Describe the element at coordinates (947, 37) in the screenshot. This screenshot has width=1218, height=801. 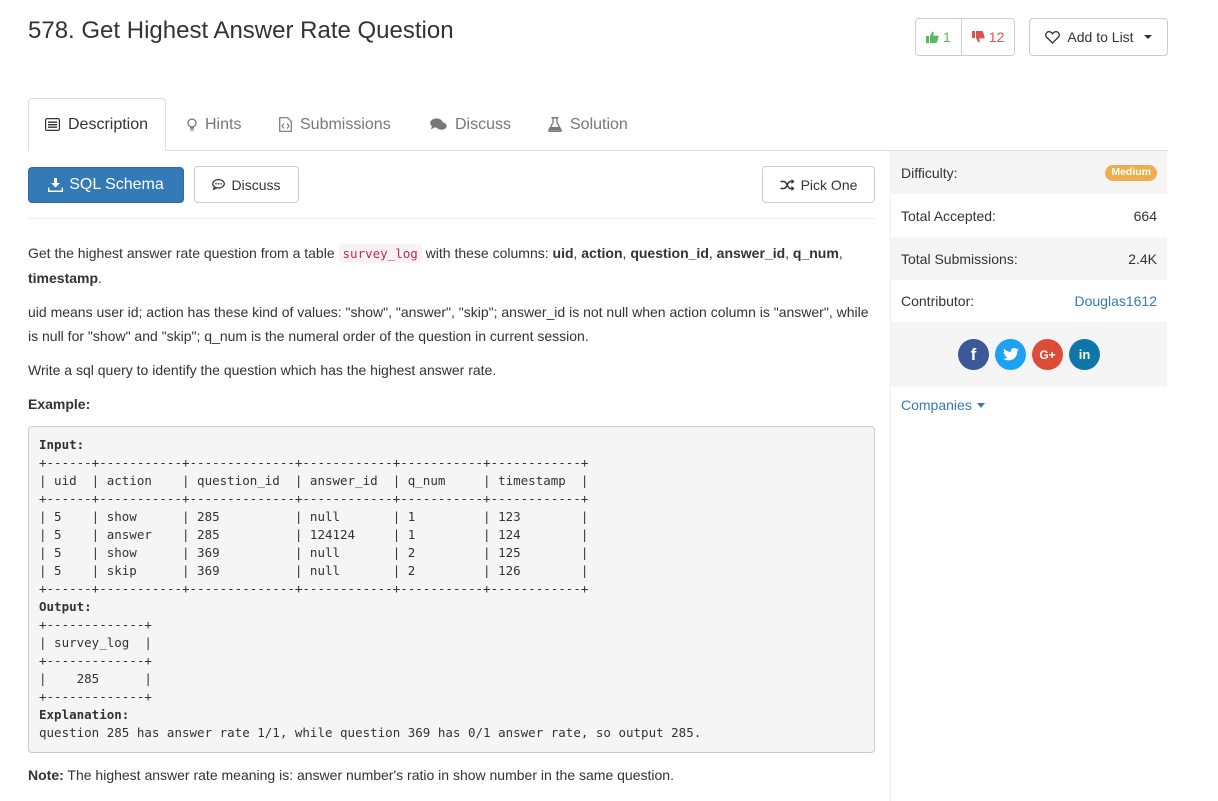
I see `upvote-count: 1` at that location.